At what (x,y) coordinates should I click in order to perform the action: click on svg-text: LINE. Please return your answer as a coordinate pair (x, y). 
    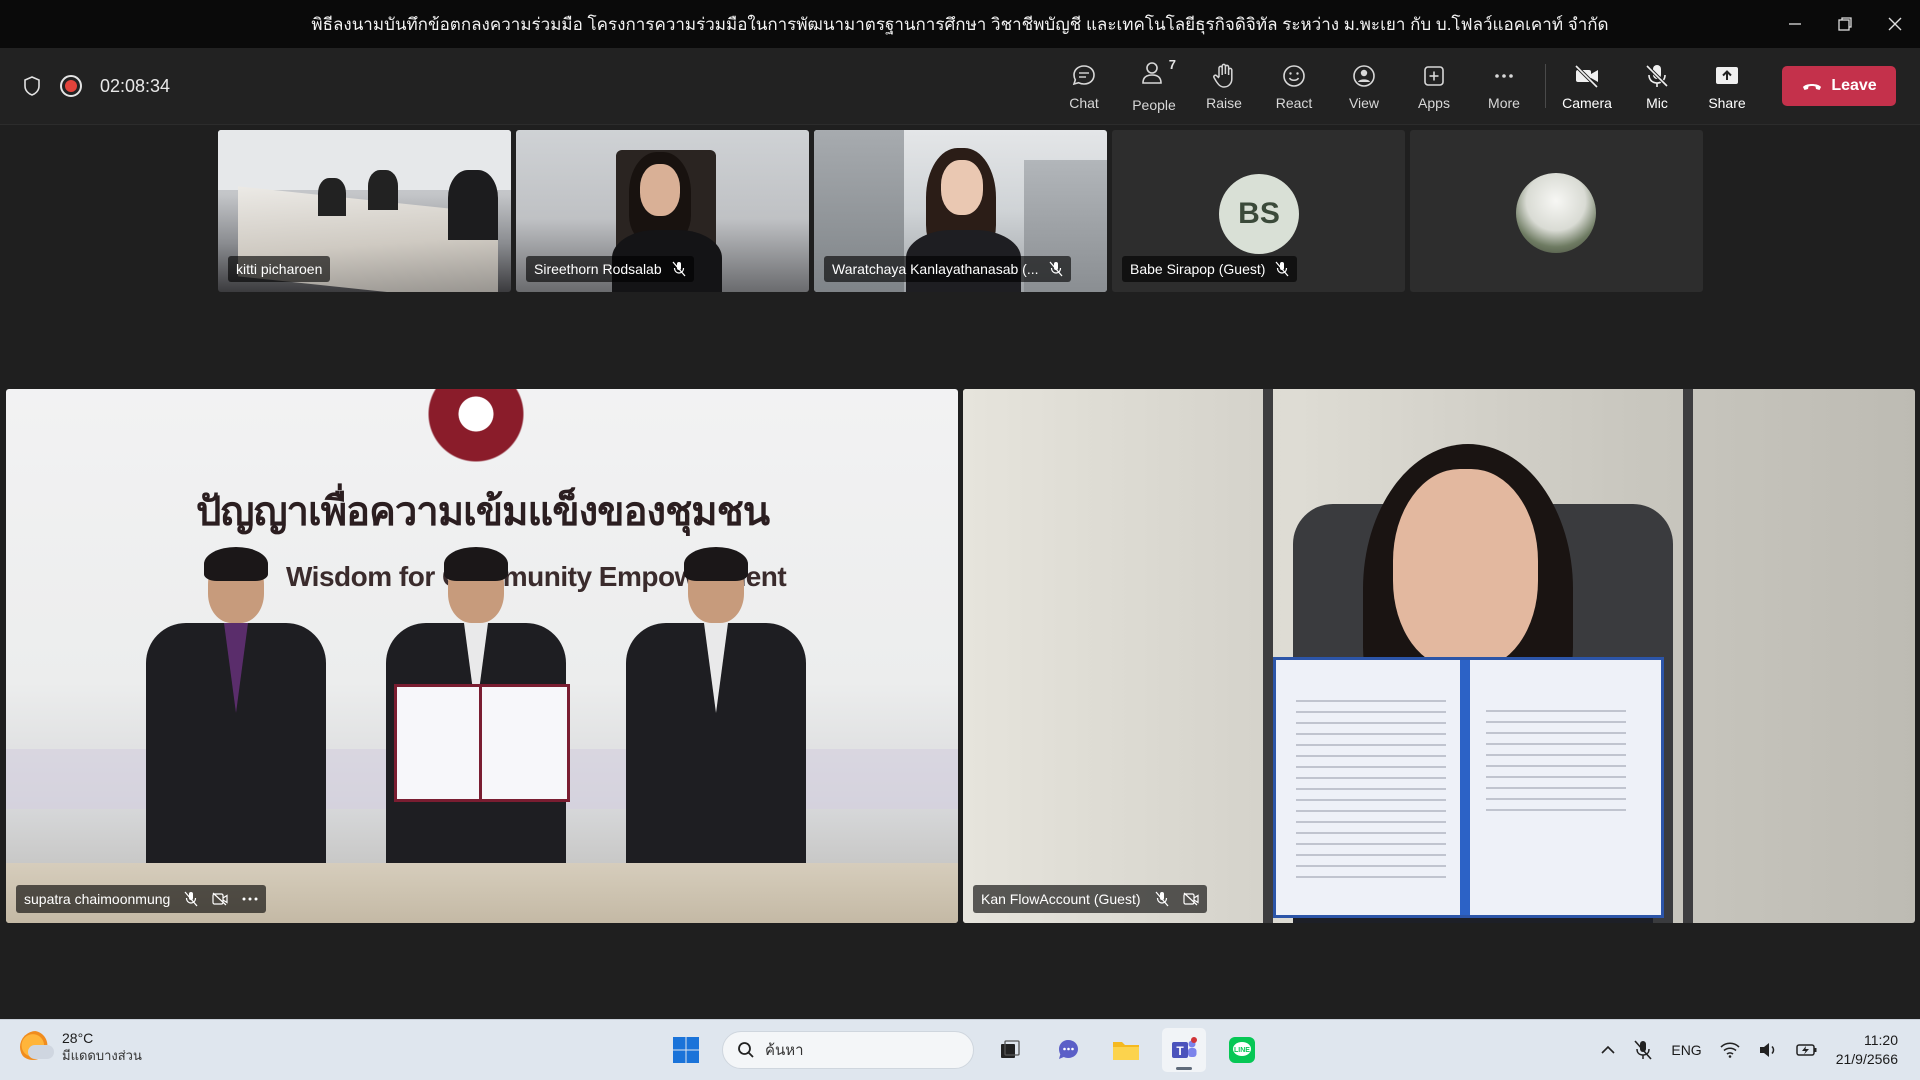
    Looking at the image, I should click on (1242, 1050).